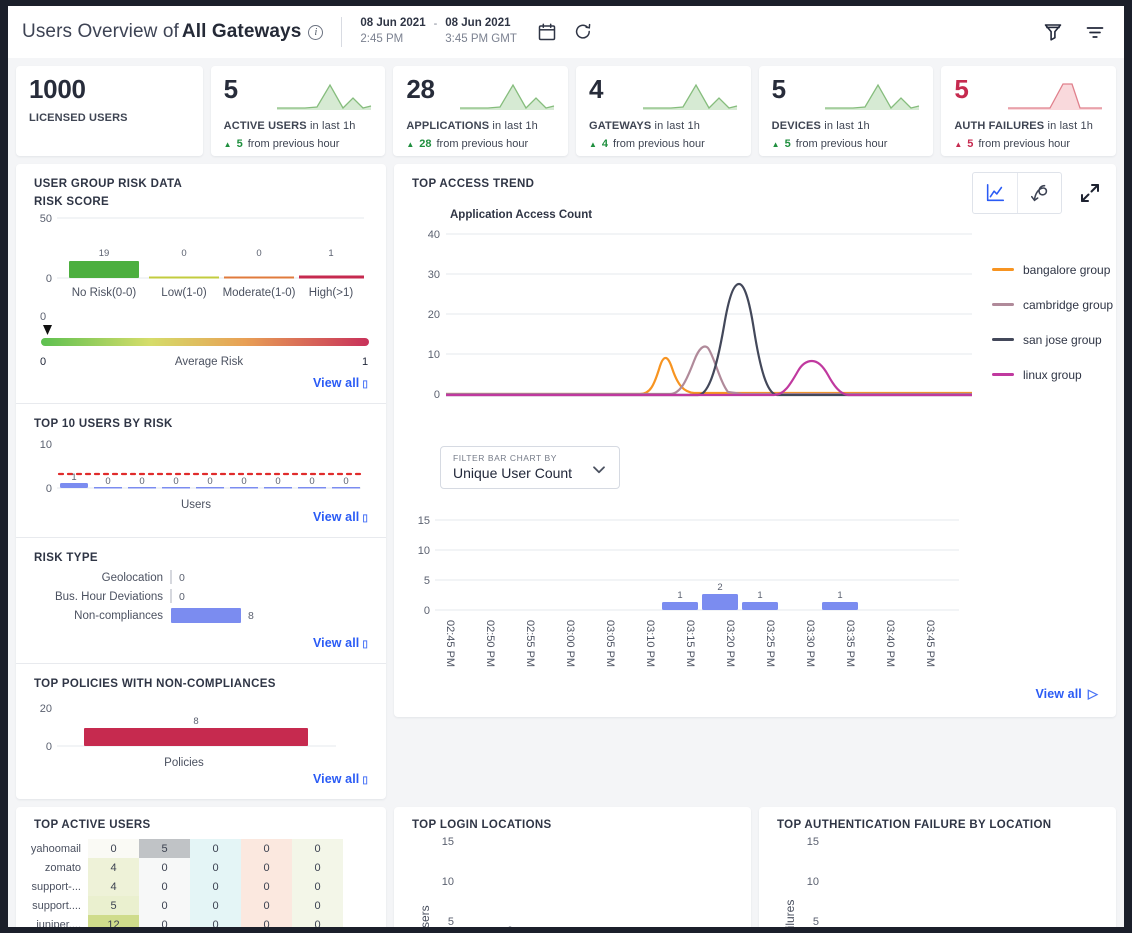 The image size is (1132, 933). I want to click on top-10-users-chart: 10 0 1 0 0 0 0 0 0 0 0 Users, so click(201, 470).